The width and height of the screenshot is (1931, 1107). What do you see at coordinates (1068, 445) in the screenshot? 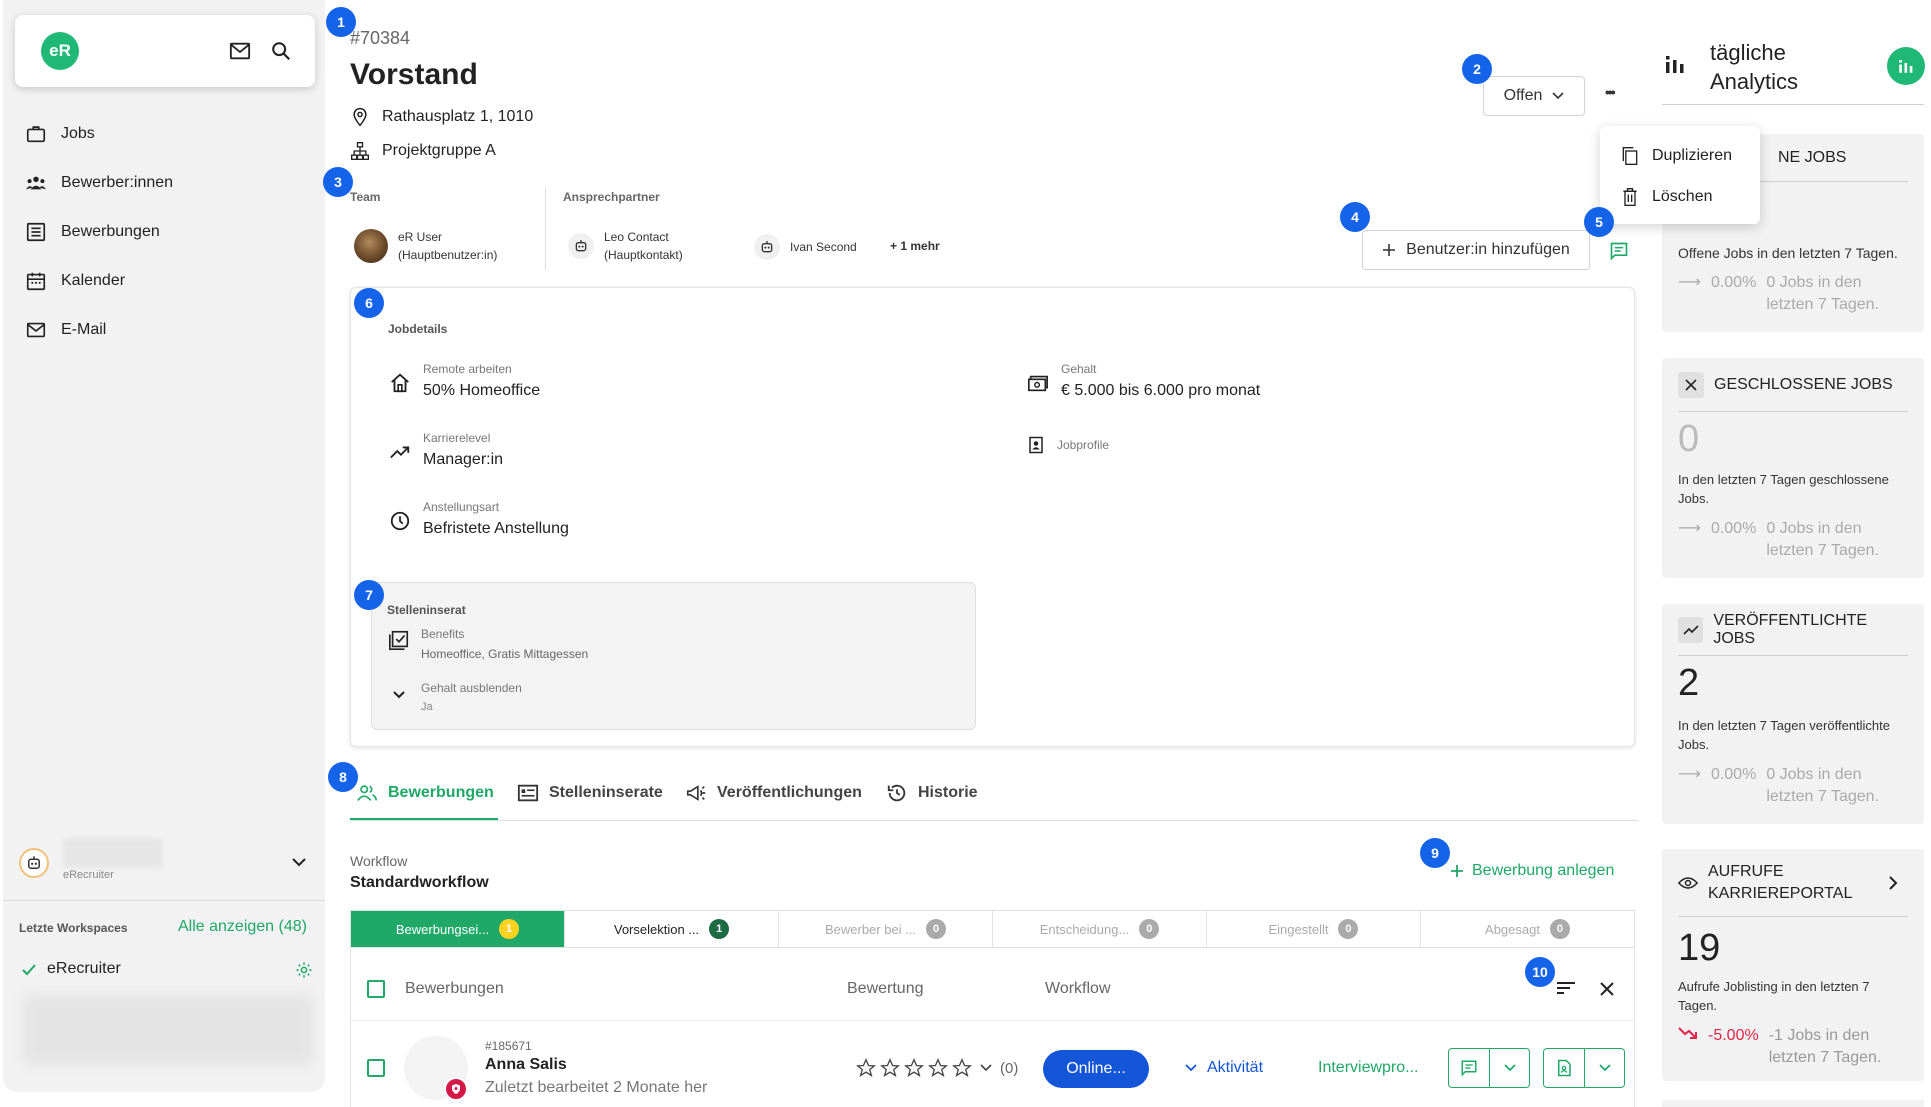
I see `field-jobprofile: Jobprofile` at bounding box center [1068, 445].